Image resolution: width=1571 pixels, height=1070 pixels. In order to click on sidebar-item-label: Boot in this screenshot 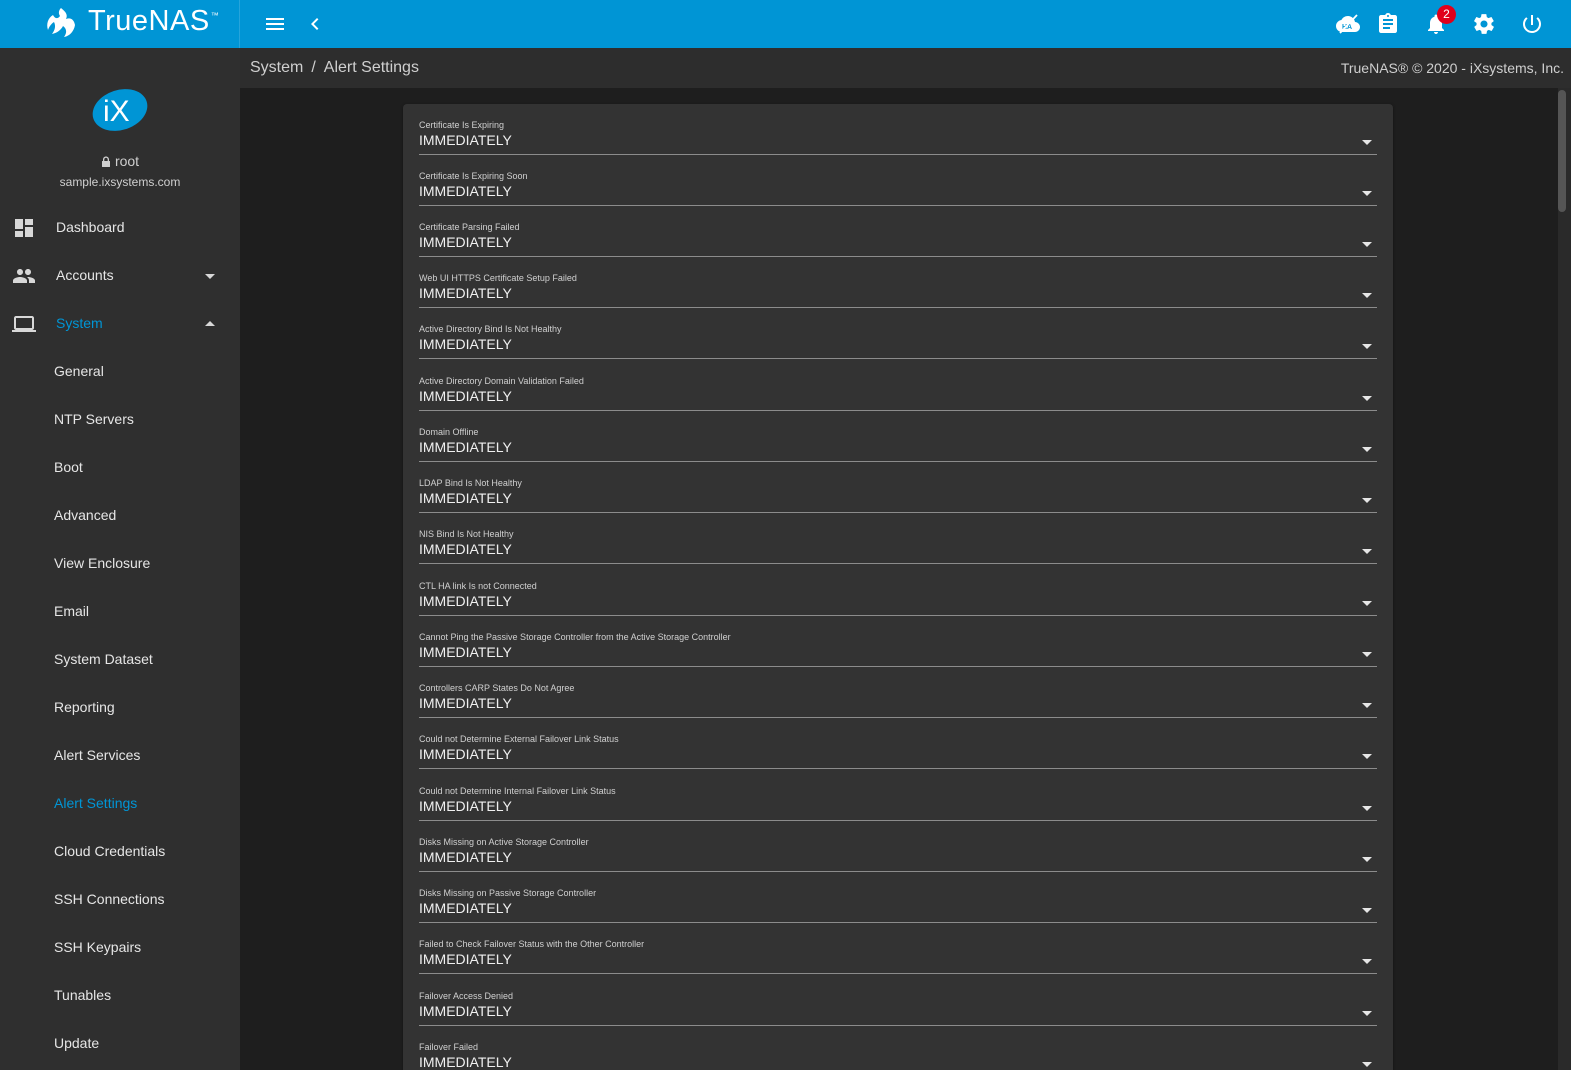, I will do `click(68, 467)`.